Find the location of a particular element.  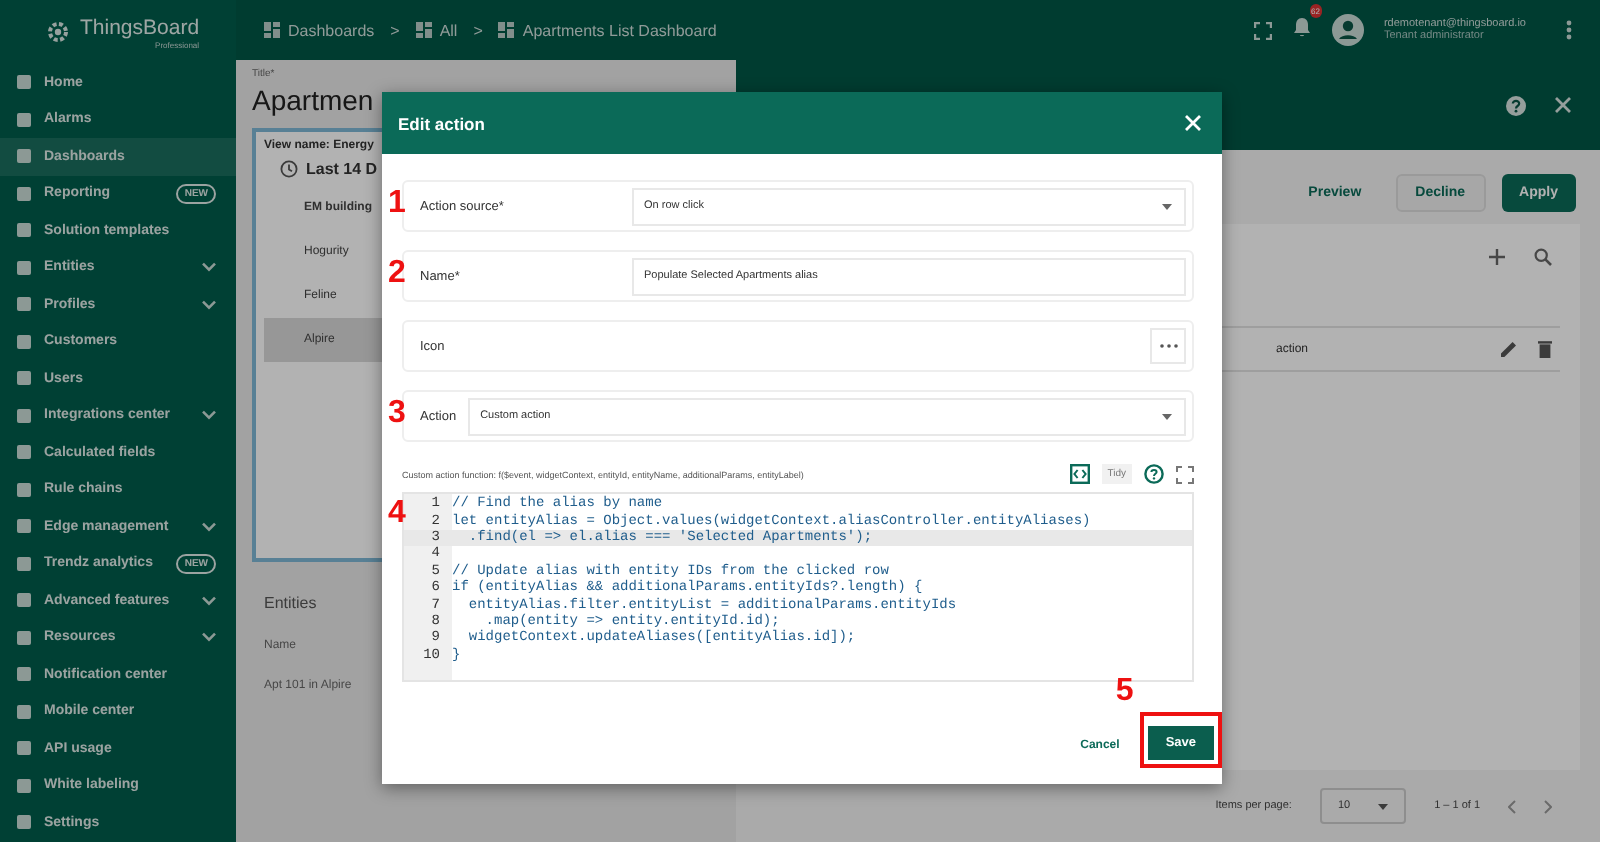

chevron-right-icon is located at coordinates (1548, 806).